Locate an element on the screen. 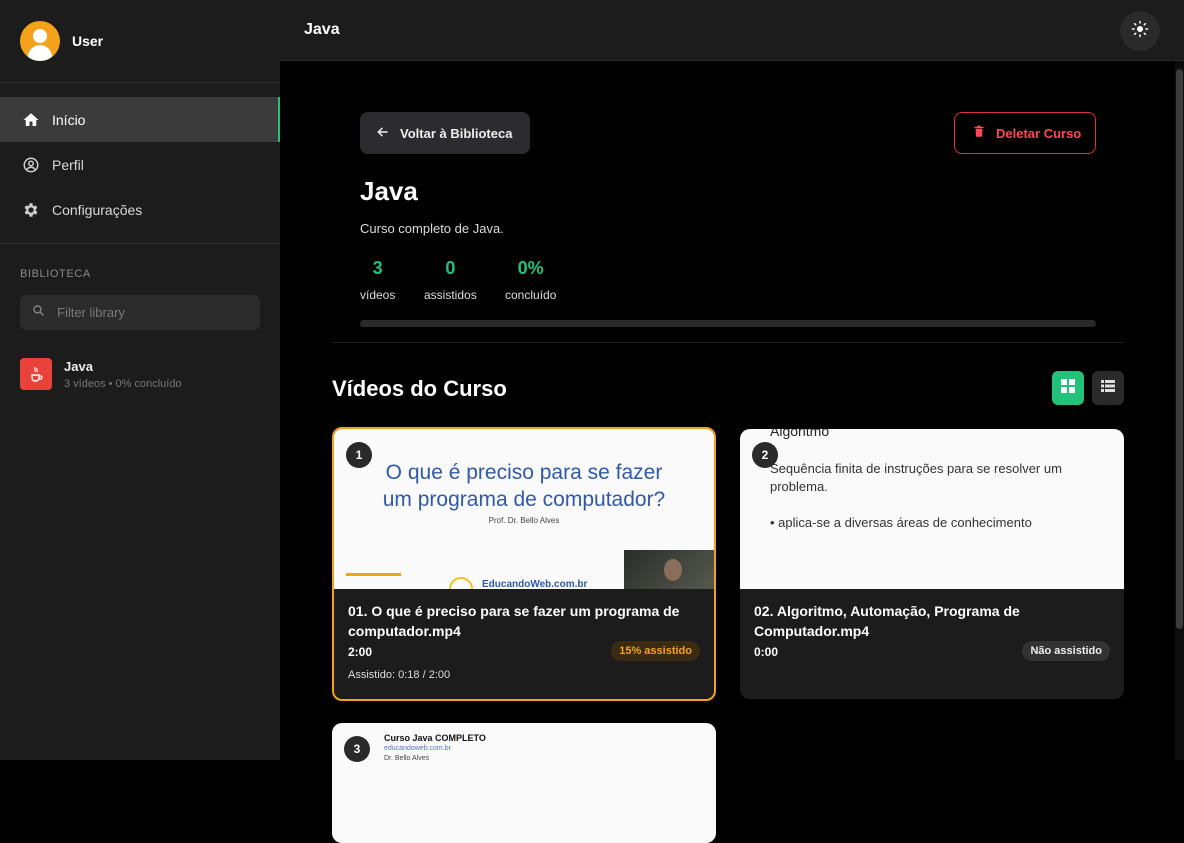 The width and height of the screenshot is (1184, 843). library-item-title: Java is located at coordinates (78, 366).